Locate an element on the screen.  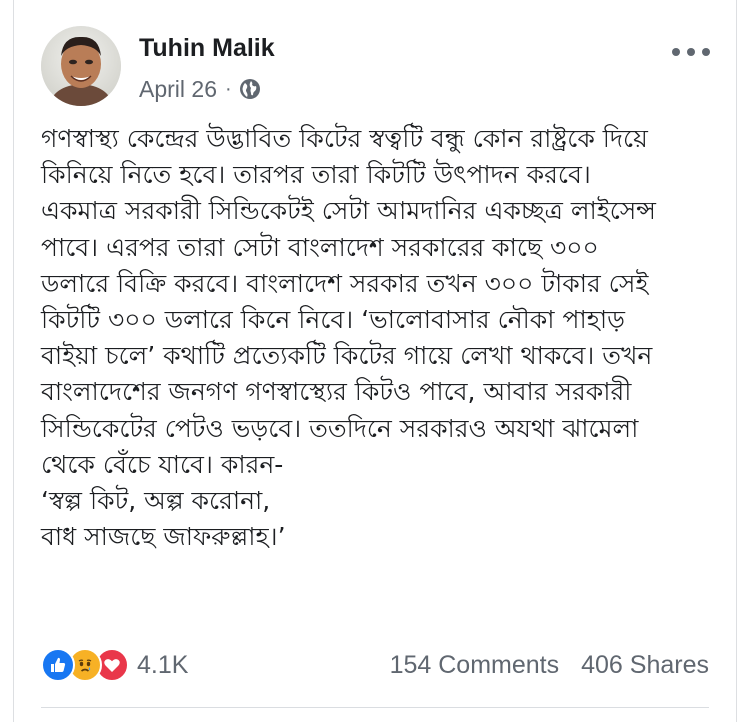
footer-divider is located at coordinates (375, 707).